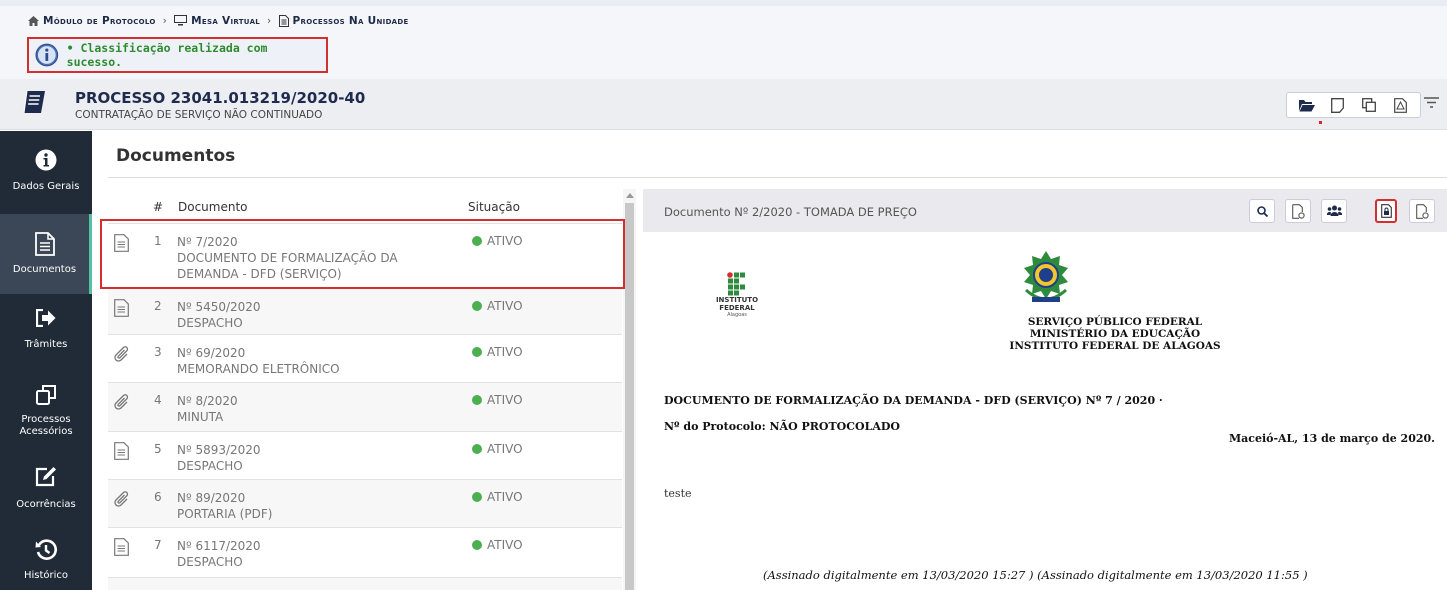 The width and height of the screenshot is (1447, 590). Describe the element at coordinates (283, 20) in the screenshot. I see `file-text-icon` at that location.